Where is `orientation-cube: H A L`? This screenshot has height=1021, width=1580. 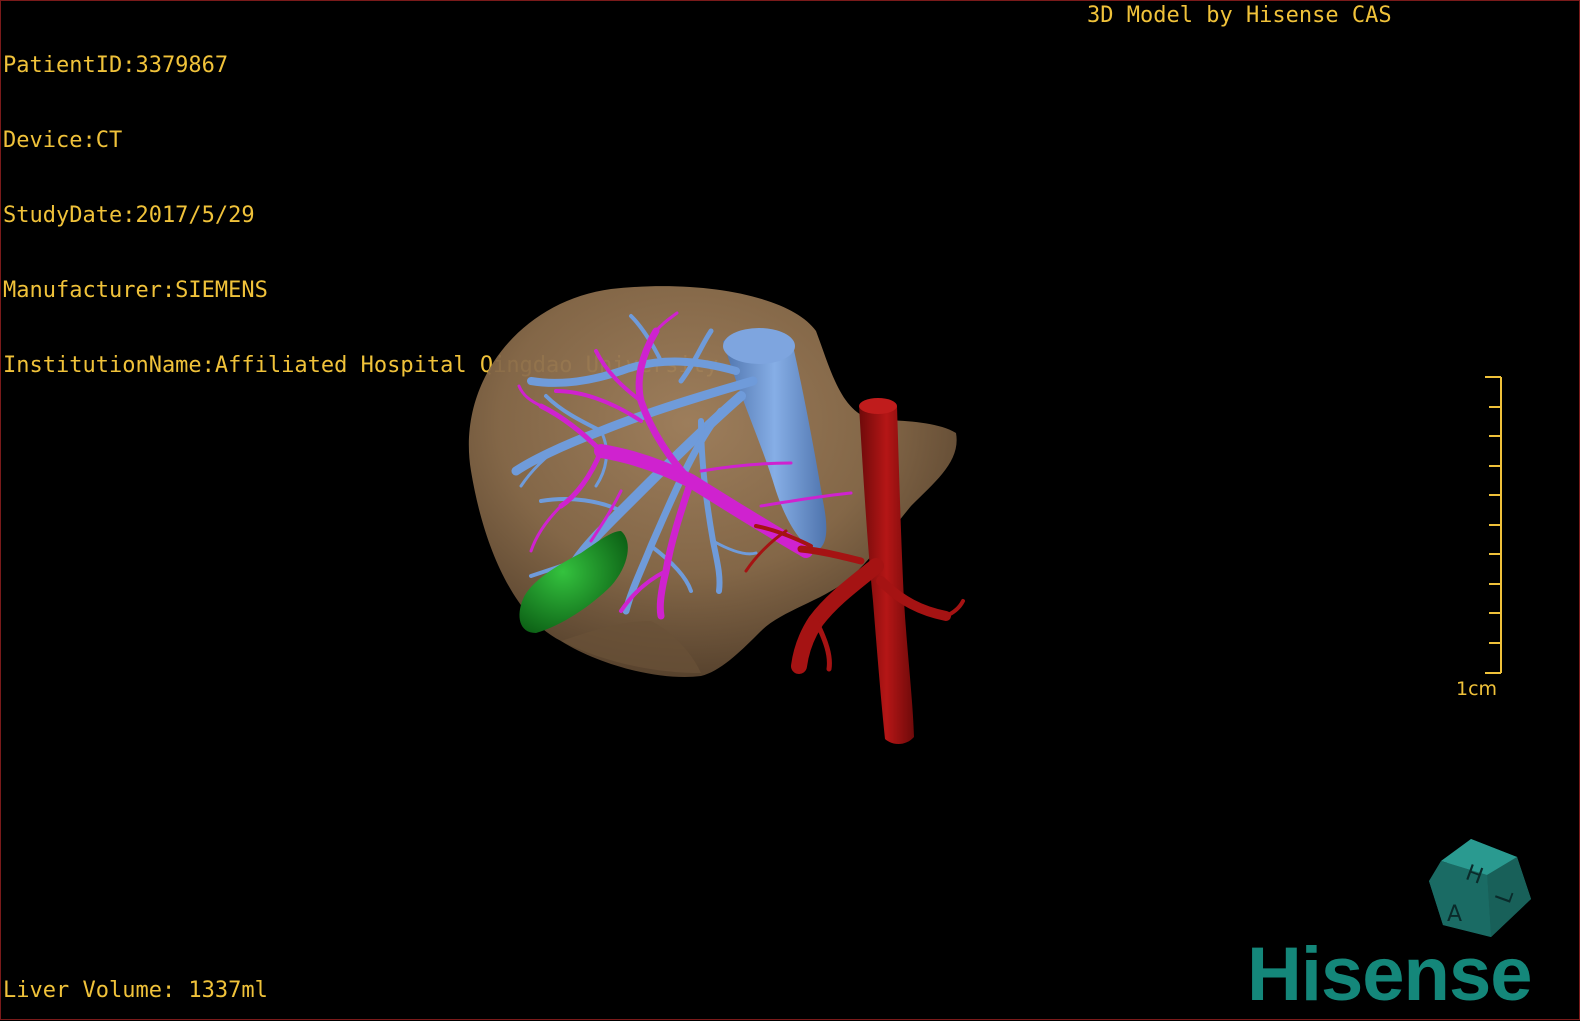
orientation-cube: H A L is located at coordinates (1483, 891).